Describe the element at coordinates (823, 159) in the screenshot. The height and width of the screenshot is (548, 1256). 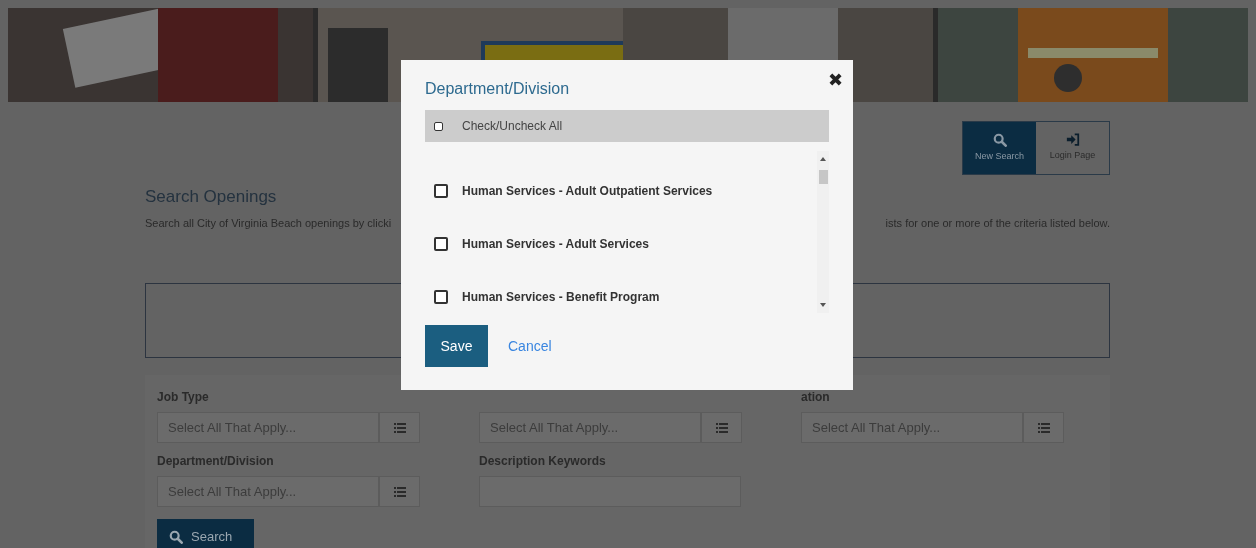
I see `scroll-up-icon` at that location.